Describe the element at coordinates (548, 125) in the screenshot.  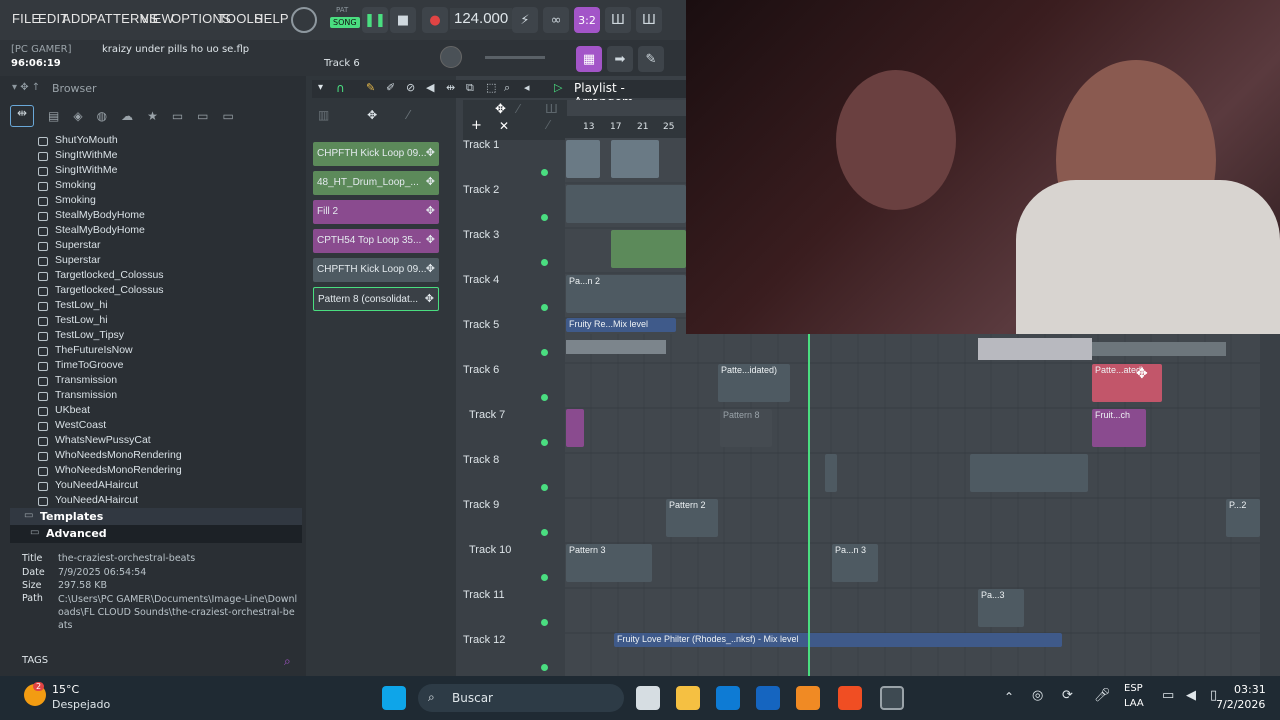
I see `mixer-icon: ⁄` at that location.